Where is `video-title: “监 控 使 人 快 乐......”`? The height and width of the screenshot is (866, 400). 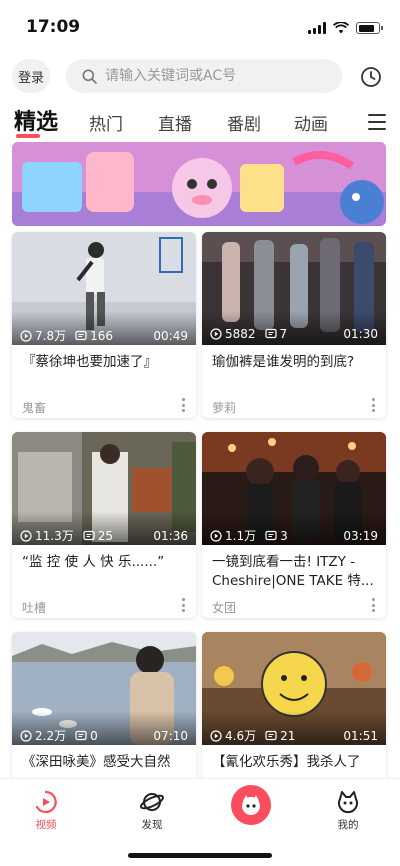 video-title: “监 控 使 人 快 乐......” is located at coordinates (105, 562).